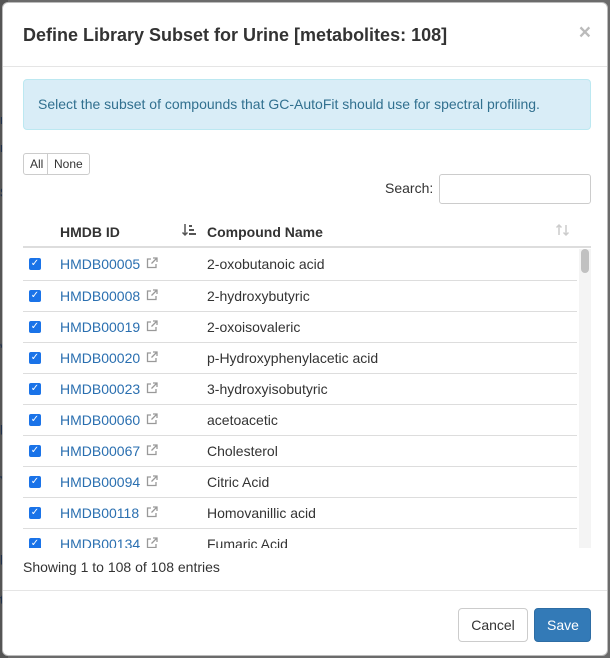 The width and height of the screenshot is (610, 658). Describe the element at coordinates (238, 482) in the screenshot. I see `compound-name: Citric Acid` at that location.